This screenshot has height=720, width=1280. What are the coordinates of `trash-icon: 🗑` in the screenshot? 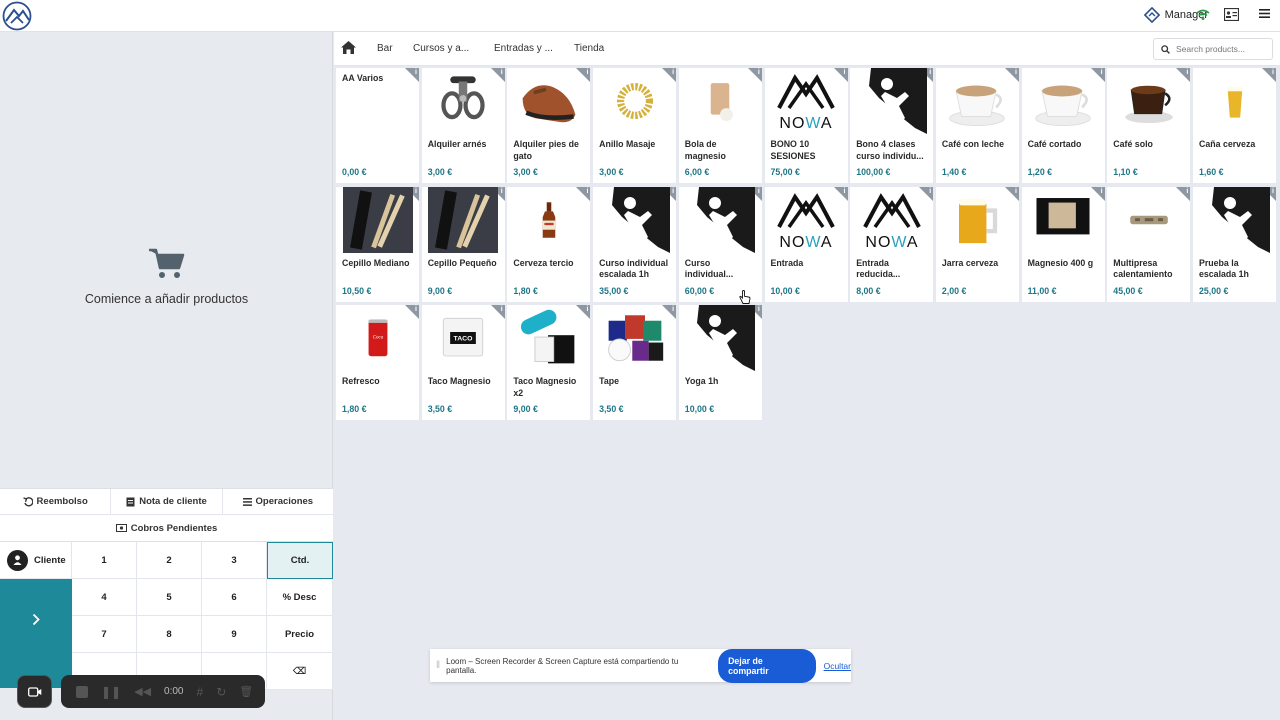 It's located at (246, 691).